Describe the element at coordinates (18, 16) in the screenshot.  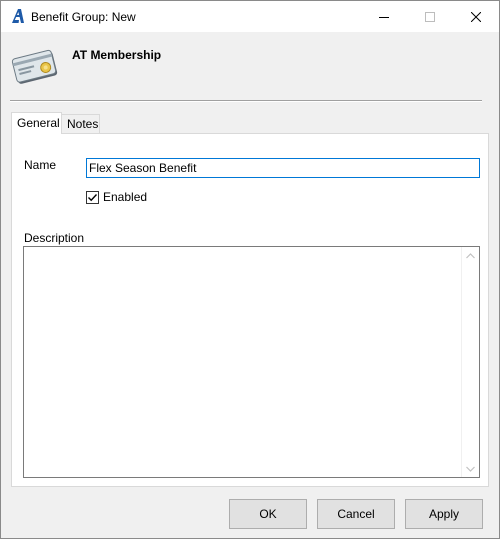
I see `aptify-logo-icon` at that location.